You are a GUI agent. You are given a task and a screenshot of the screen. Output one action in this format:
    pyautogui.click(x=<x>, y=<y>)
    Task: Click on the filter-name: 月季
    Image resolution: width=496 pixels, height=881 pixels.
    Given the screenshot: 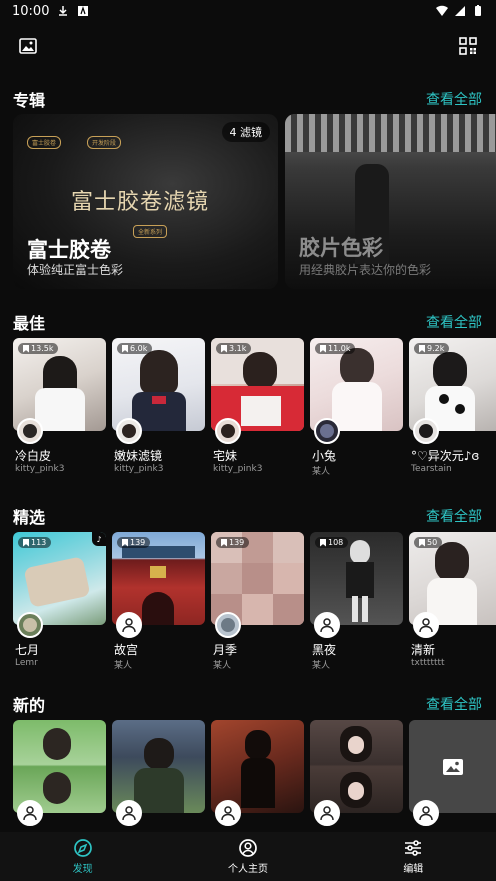 What is the action you would take?
    pyautogui.click(x=225, y=650)
    